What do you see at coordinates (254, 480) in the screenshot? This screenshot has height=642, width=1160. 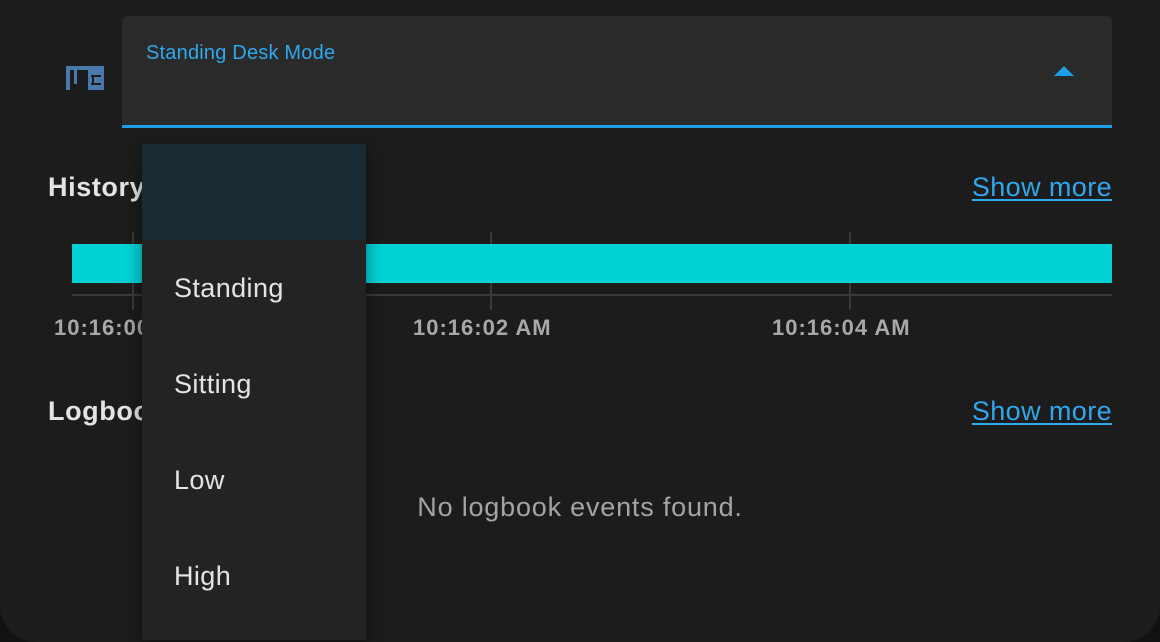 I see `dropdown-option-low: Low` at bounding box center [254, 480].